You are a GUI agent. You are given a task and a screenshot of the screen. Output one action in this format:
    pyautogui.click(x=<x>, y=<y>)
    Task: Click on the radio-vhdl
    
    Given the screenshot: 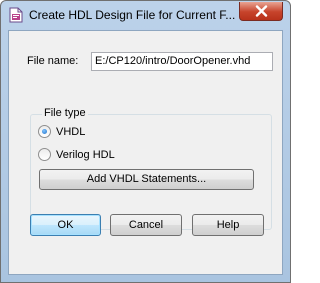 What is the action you would take?
    pyautogui.click(x=44, y=131)
    